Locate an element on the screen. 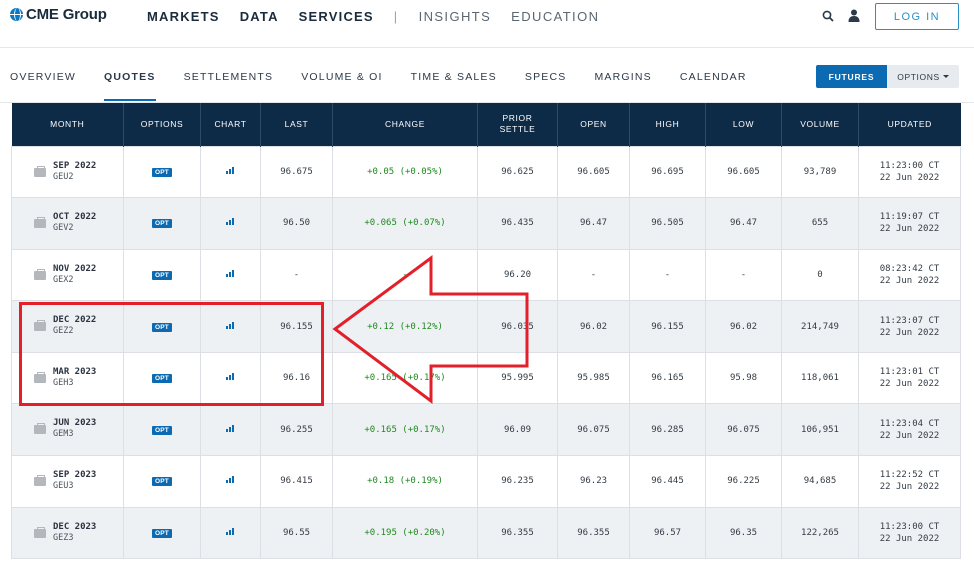 This screenshot has height=569, width=974. user-icon is located at coordinates (854, 15).